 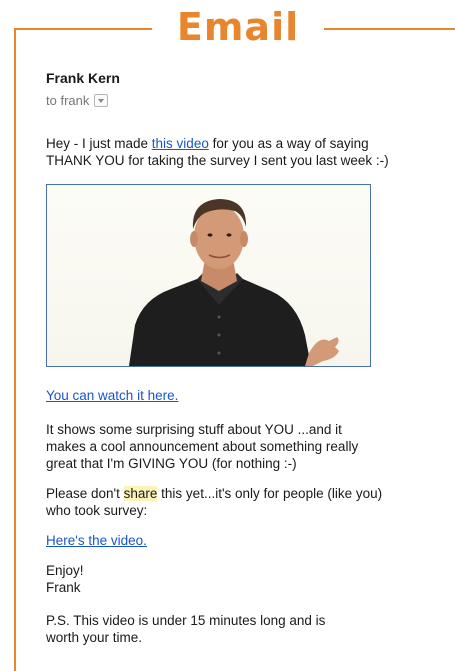 What do you see at coordinates (140, 493) in the screenshot?
I see `share-highlight: share` at bounding box center [140, 493].